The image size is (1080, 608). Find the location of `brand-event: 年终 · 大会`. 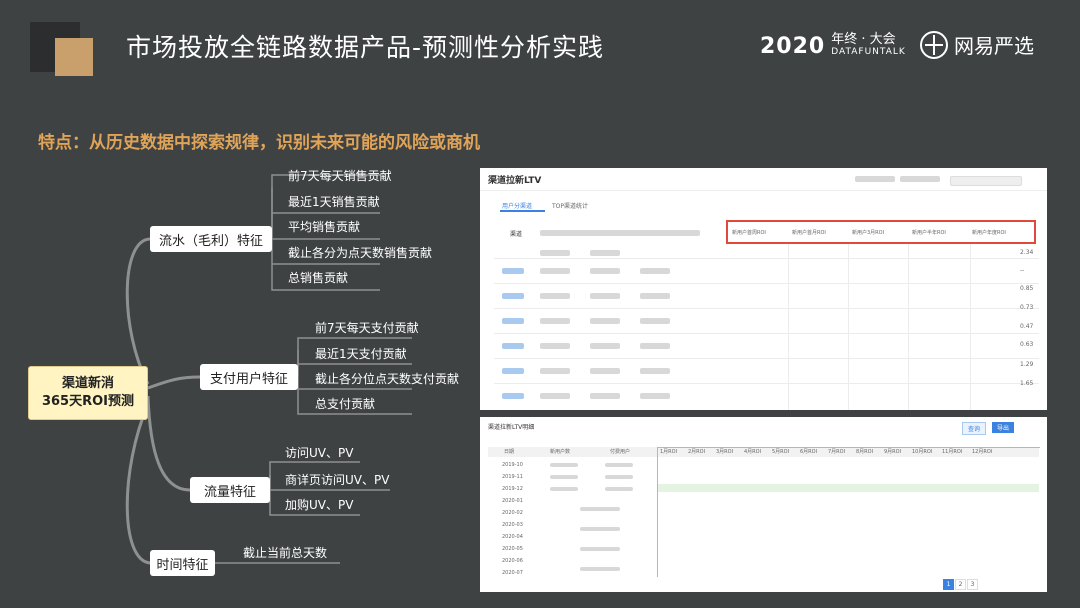

brand-event: 年终 · 大会 is located at coordinates (863, 39).